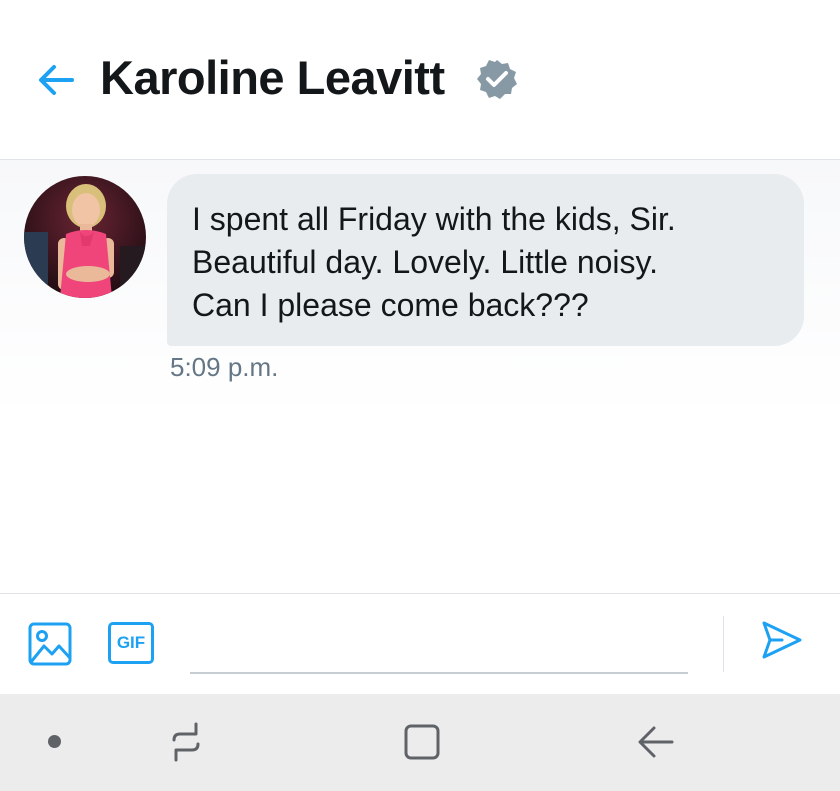 The image size is (840, 791). What do you see at coordinates (497, 79) in the screenshot?
I see `verified-badge-icon` at bounding box center [497, 79].